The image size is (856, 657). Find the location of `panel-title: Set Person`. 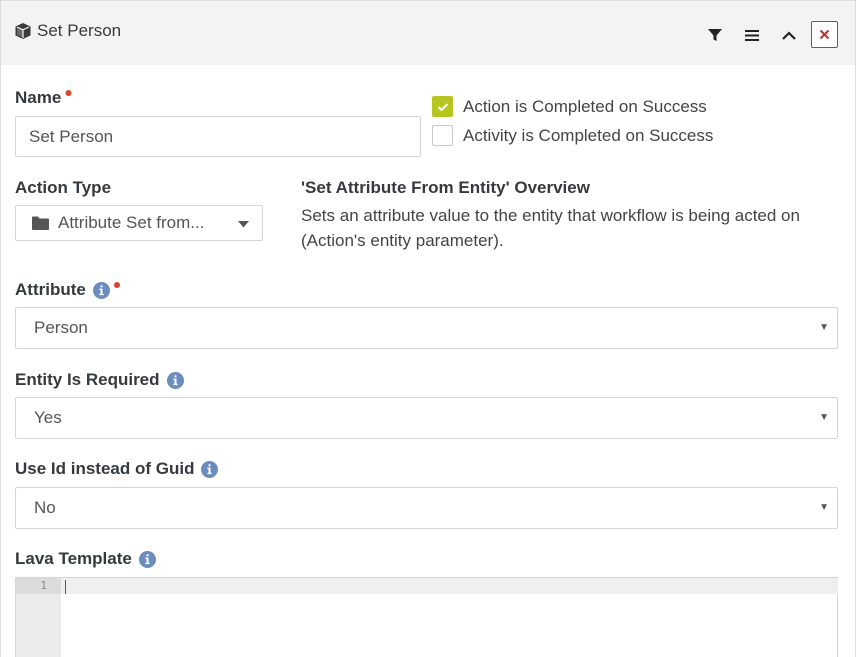

panel-title: Set Person is located at coordinates (67, 31).